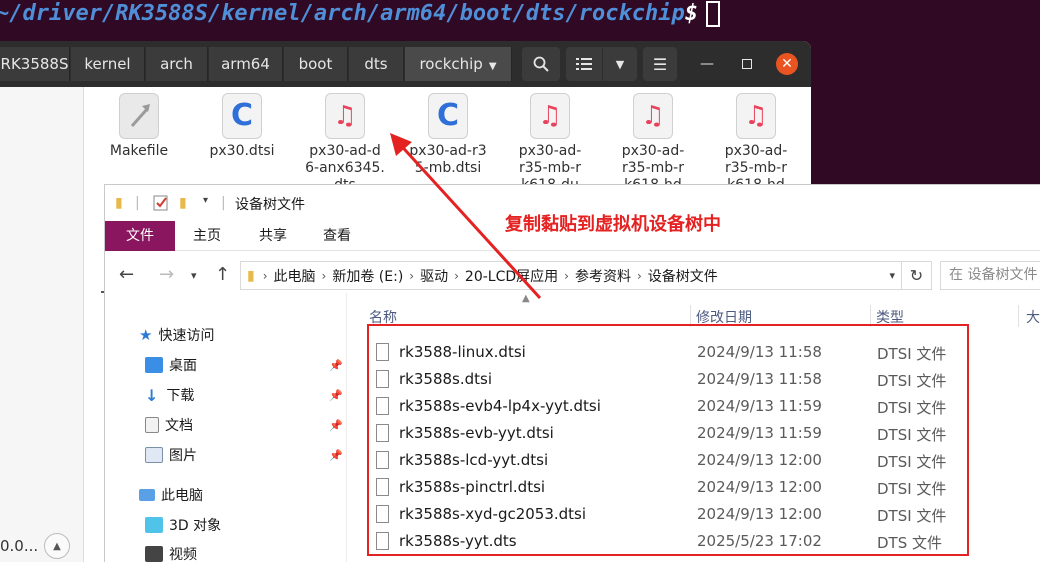 This screenshot has height=562, width=1040. What do you see at coordinates (713, 14) in the screenshot?
I see `terminal-cursor` at bounding box center [713, 14].